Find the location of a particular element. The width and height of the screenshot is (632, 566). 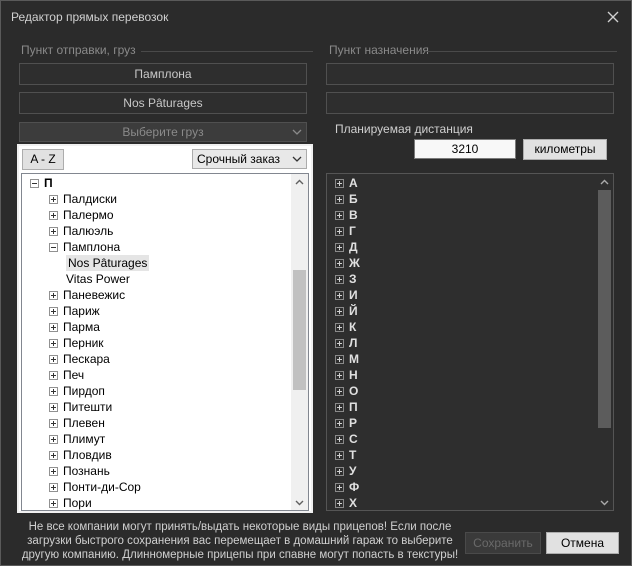

tree-item: Vitas Power is located at coordinates (157, 279).